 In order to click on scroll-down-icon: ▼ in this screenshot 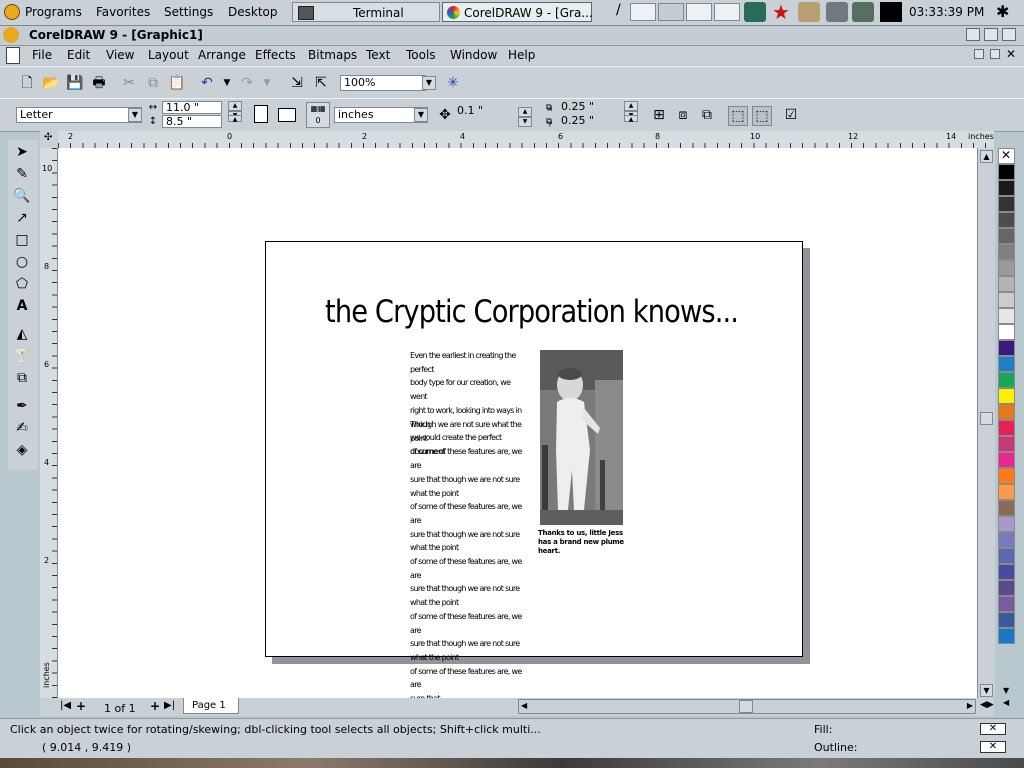, I will do `click(986, 690)`.